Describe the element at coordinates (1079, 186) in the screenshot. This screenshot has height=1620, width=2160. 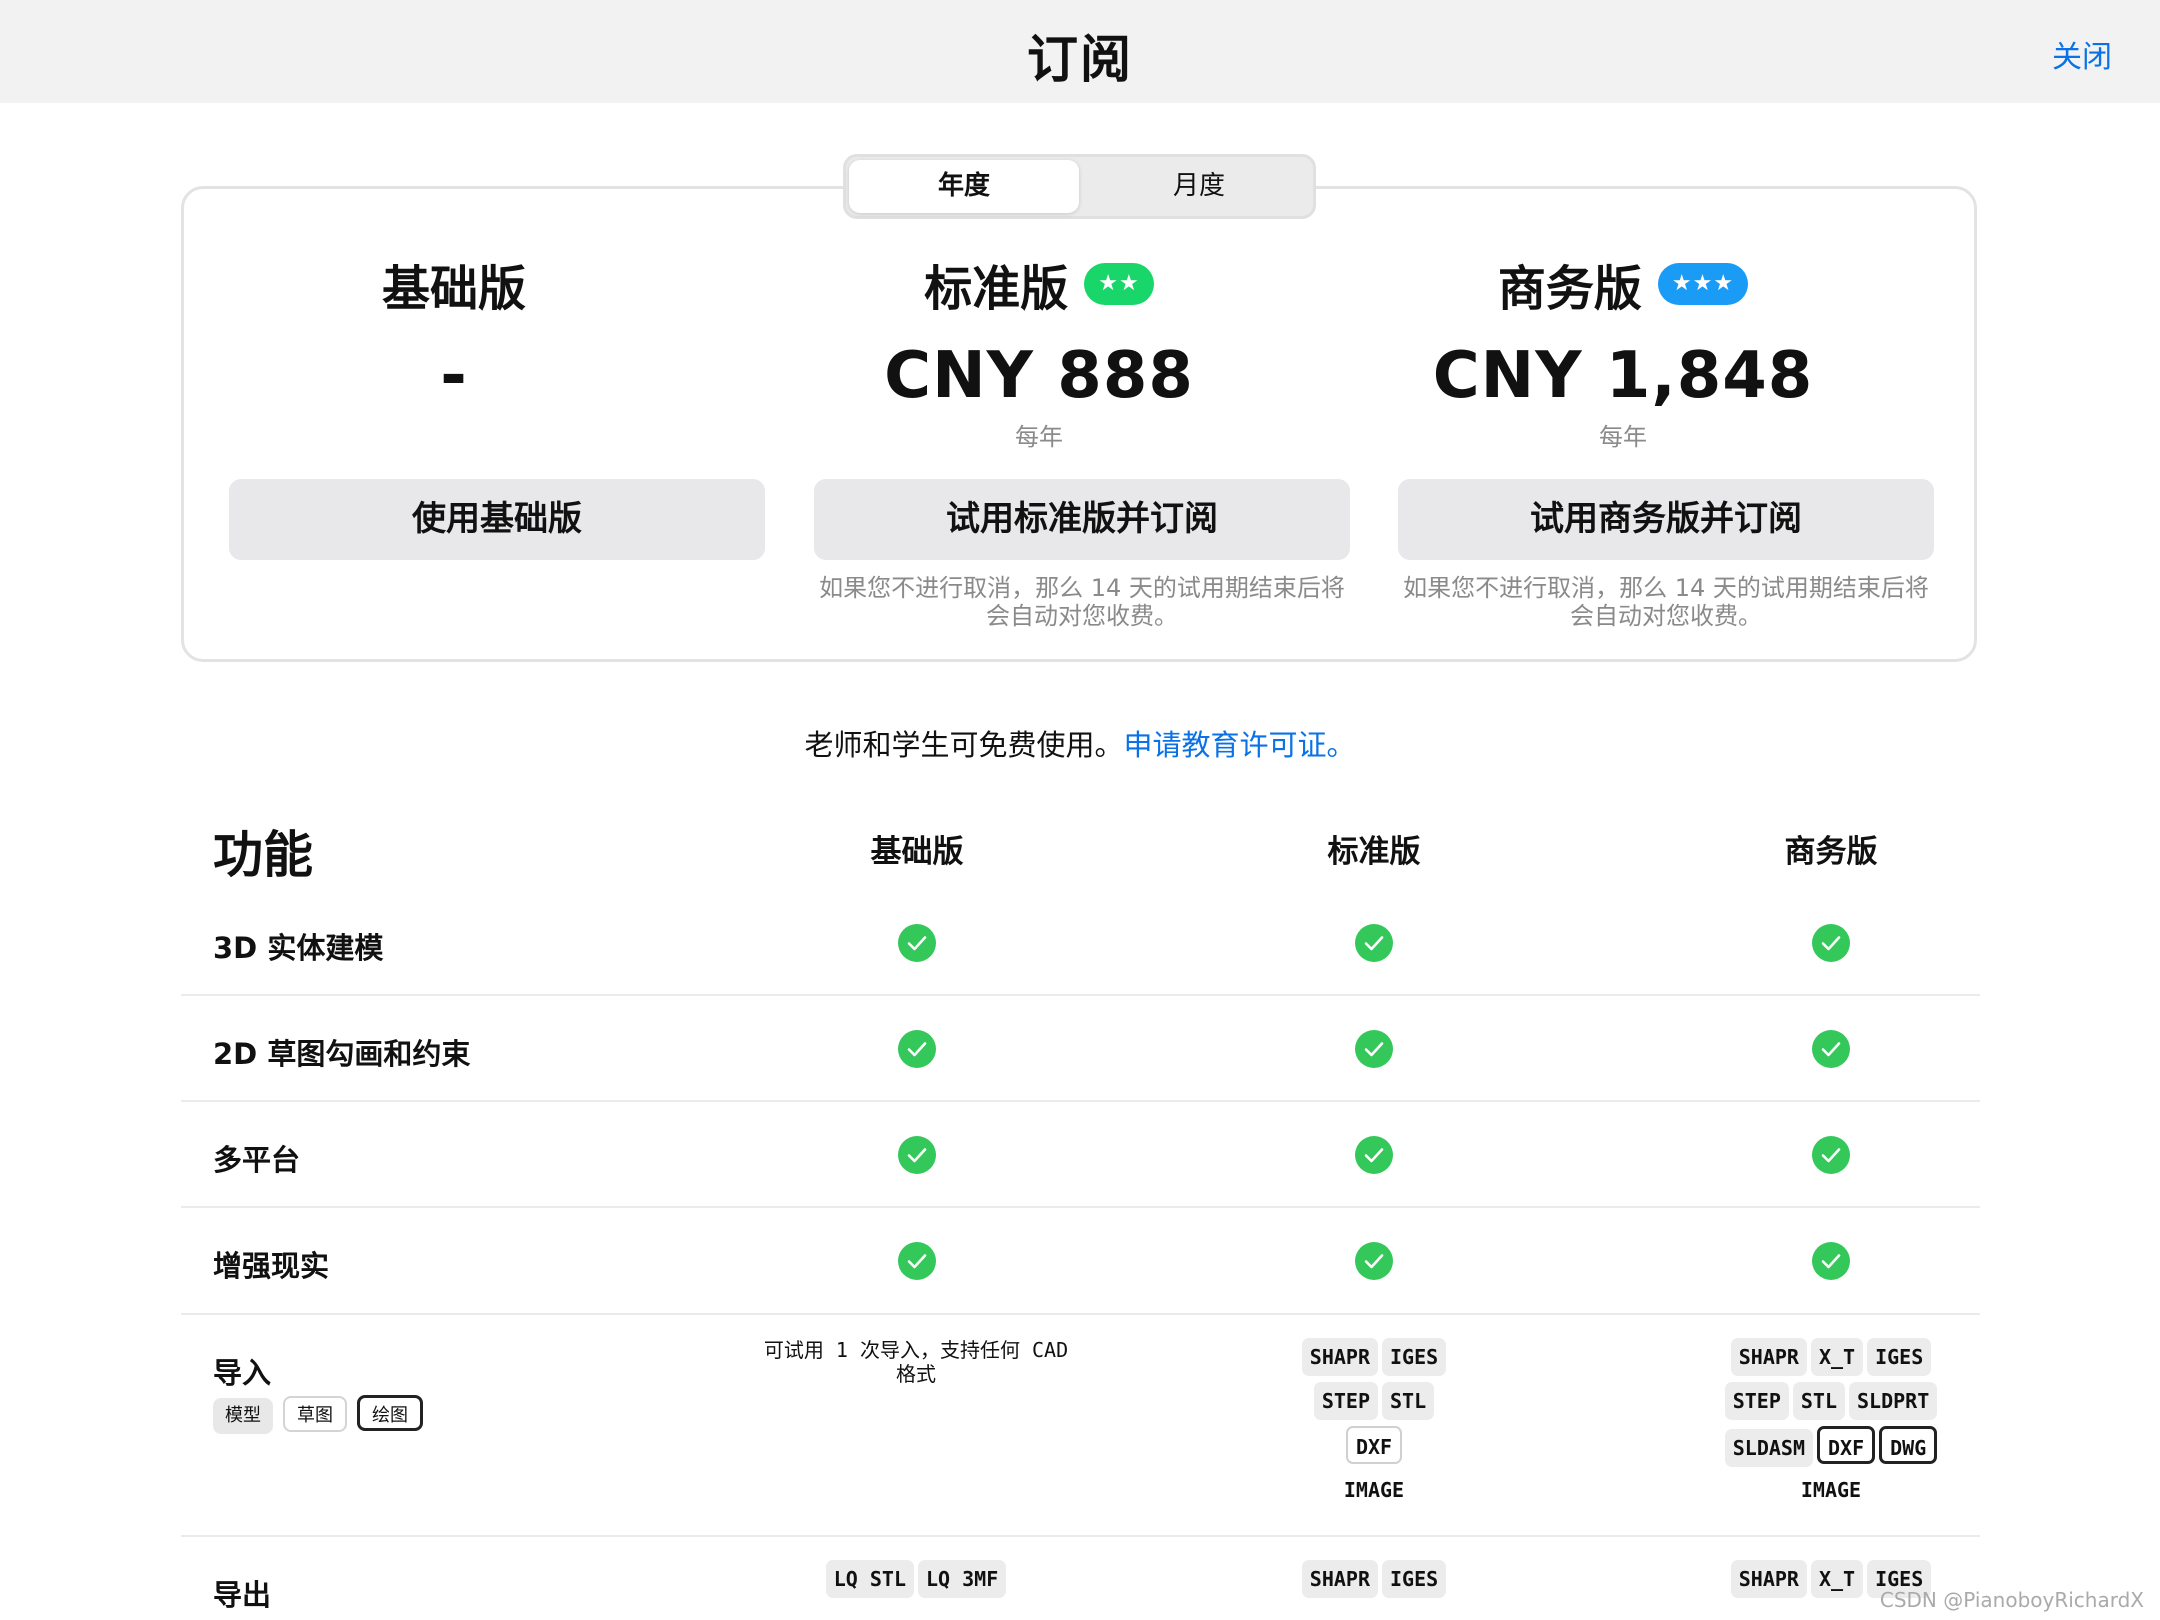
I see `billing-period-toggle: 年度 月度` at that location.